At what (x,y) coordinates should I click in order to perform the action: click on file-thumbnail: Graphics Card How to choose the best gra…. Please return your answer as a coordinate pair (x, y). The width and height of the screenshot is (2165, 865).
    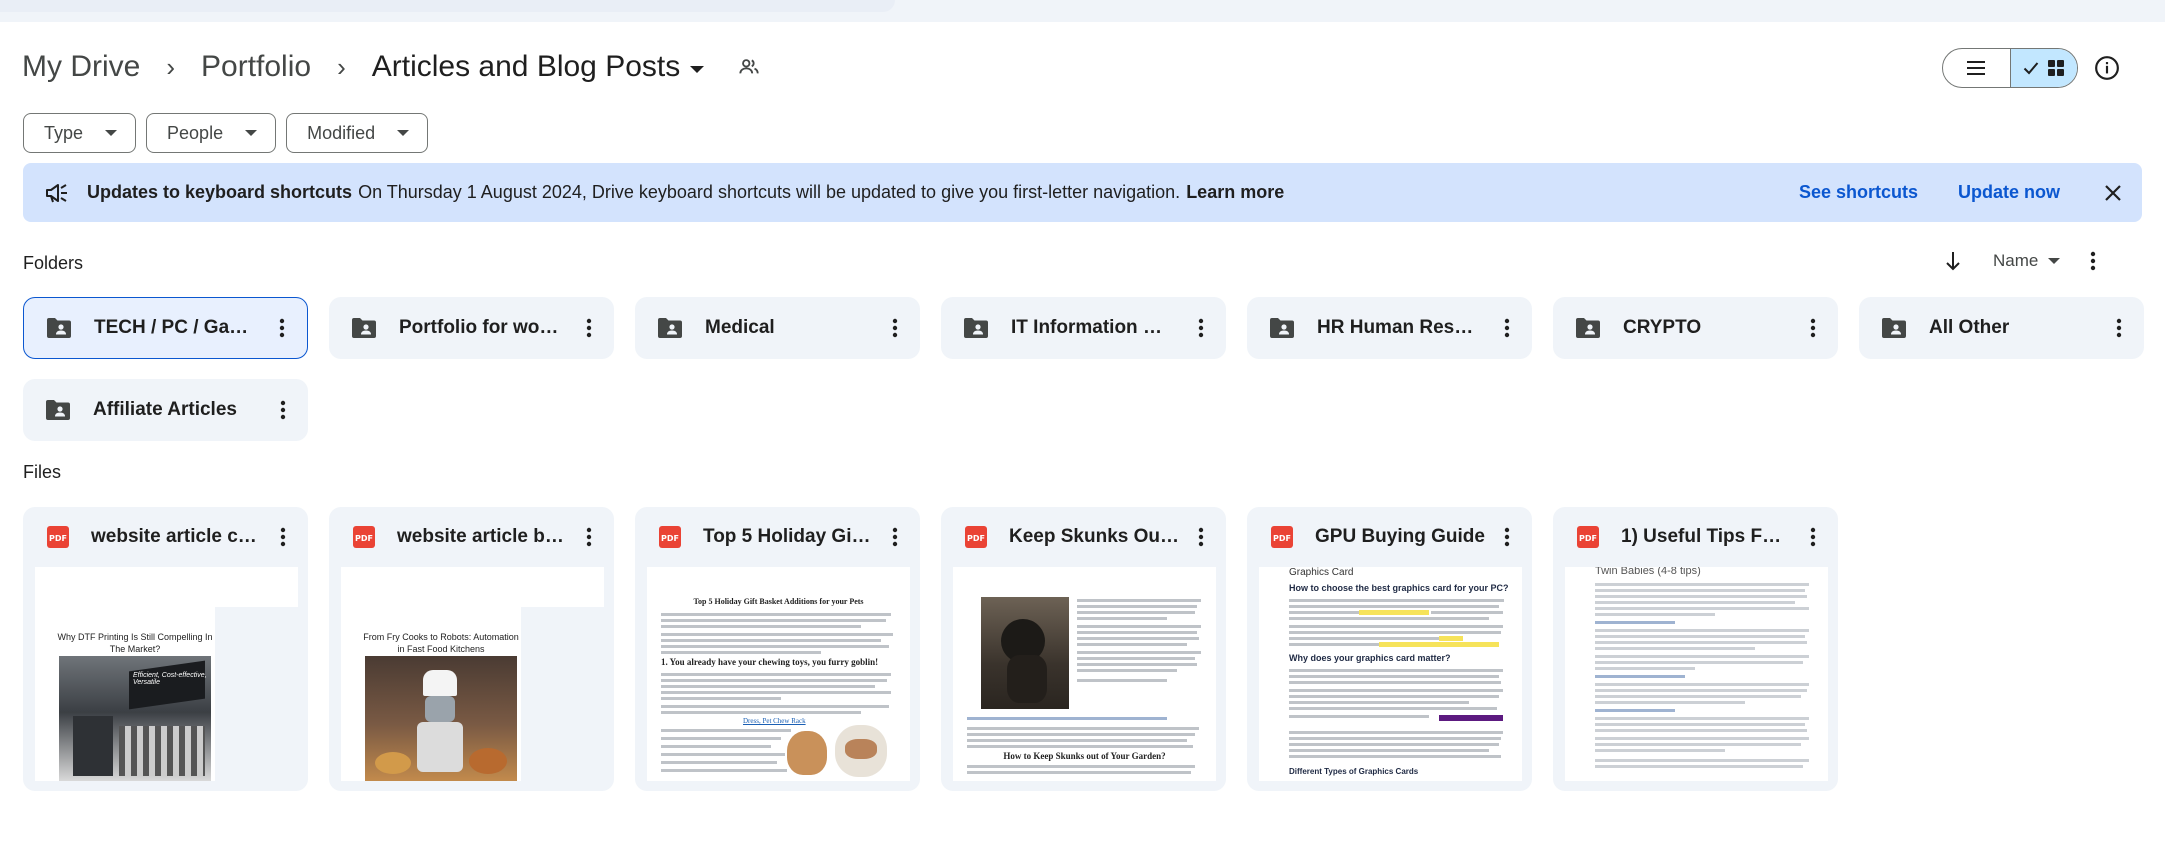
    Looking at the image, I should click on (1390, 674).